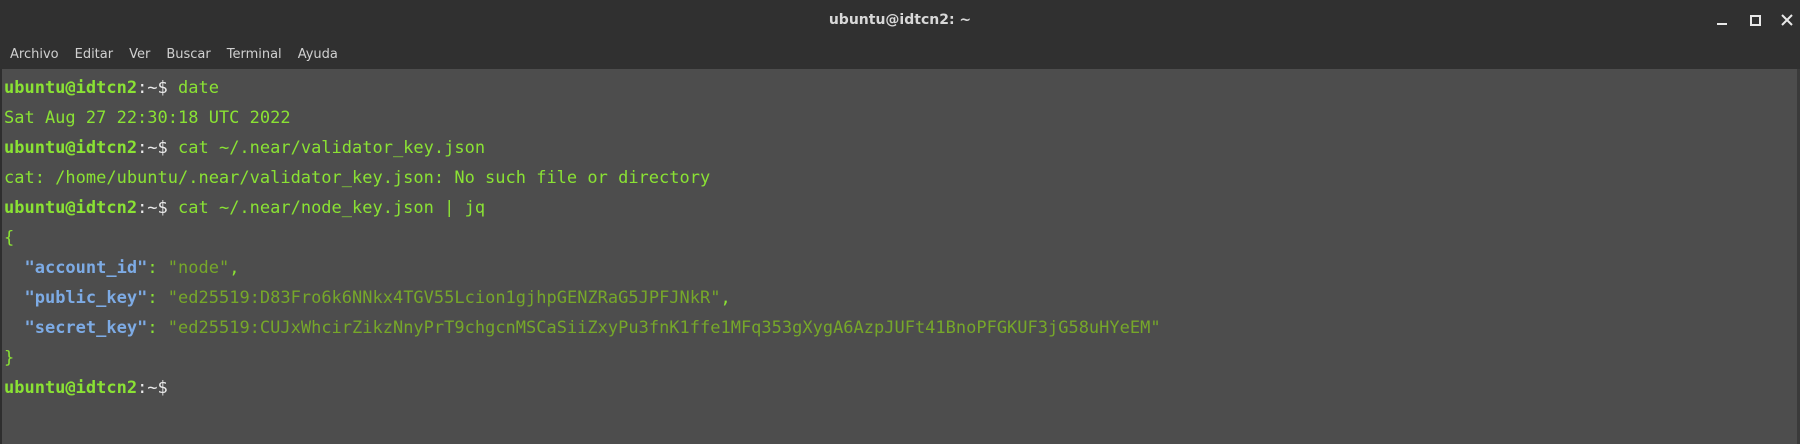  Describe the element at coordinates (332, 208) in the screenshot. I see `command-text: cat ~/.near/node_key.json | jq` at that location.